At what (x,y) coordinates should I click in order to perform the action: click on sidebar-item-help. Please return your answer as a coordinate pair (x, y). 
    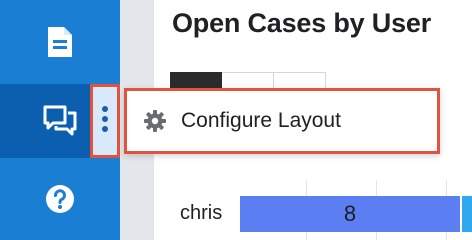
    Looking at the image, I should click on (60, 199).